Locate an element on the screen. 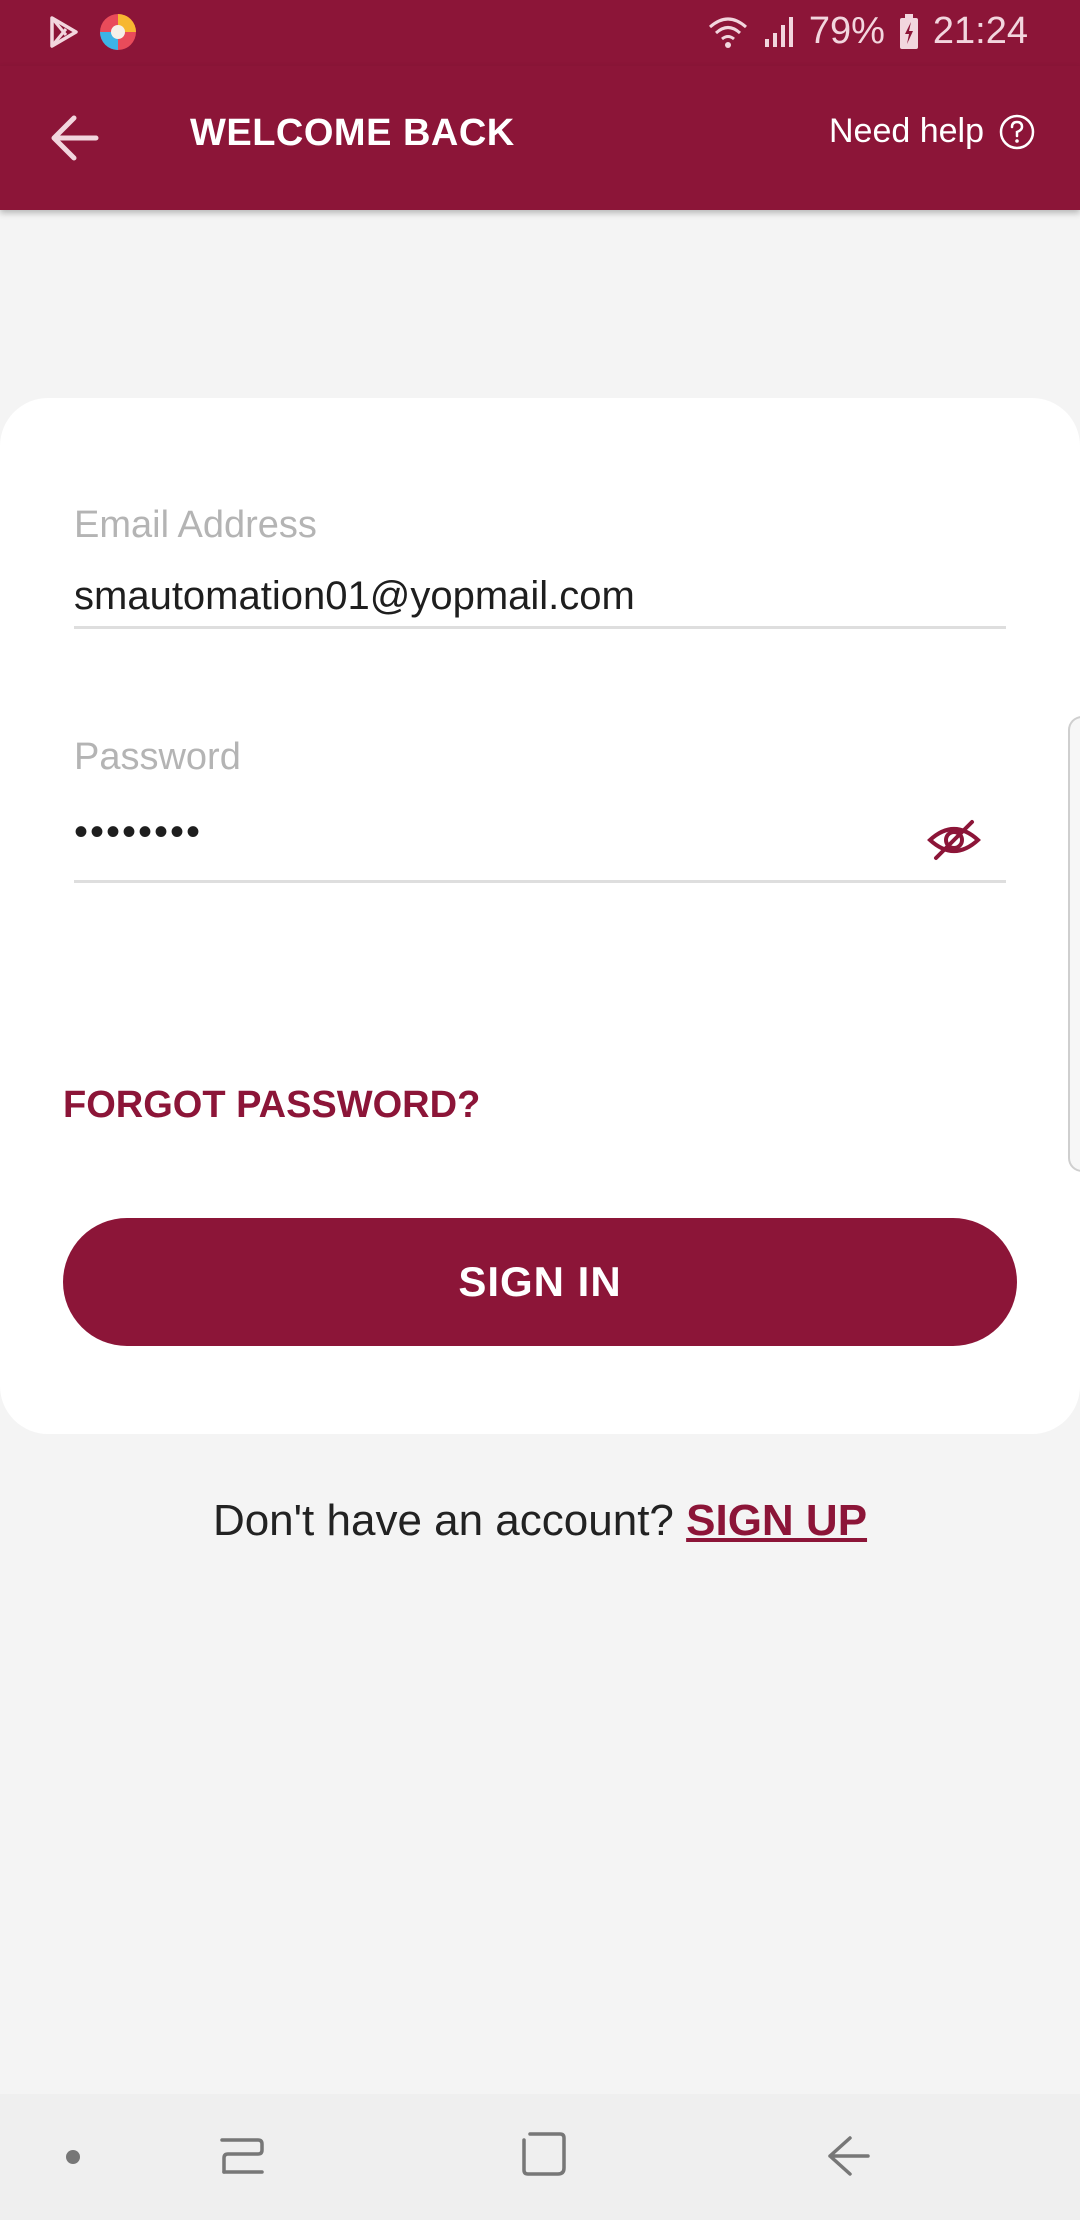 This screenshot has width=1080, height=2220. status-right-icons: 79% 21:24 is located at coordinates (867, 31).